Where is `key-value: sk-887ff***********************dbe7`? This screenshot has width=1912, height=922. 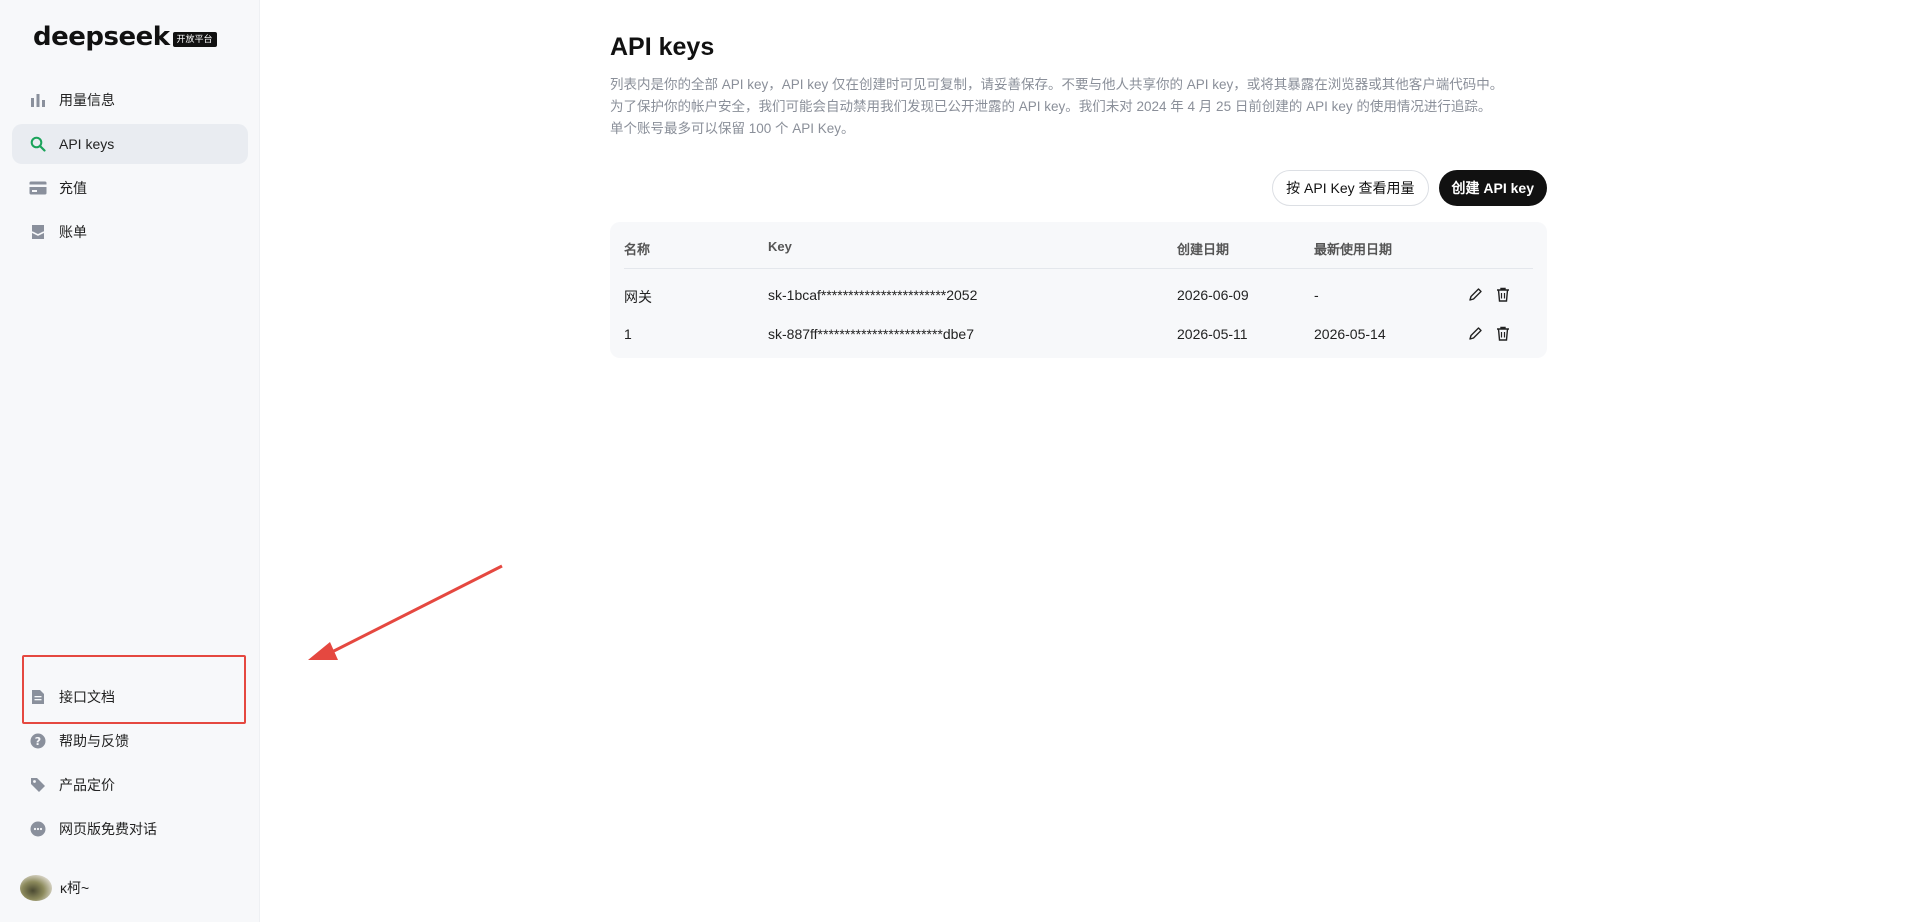
key-value: sk-887ff***********************dbe7 is located at coordinates (871, 334).